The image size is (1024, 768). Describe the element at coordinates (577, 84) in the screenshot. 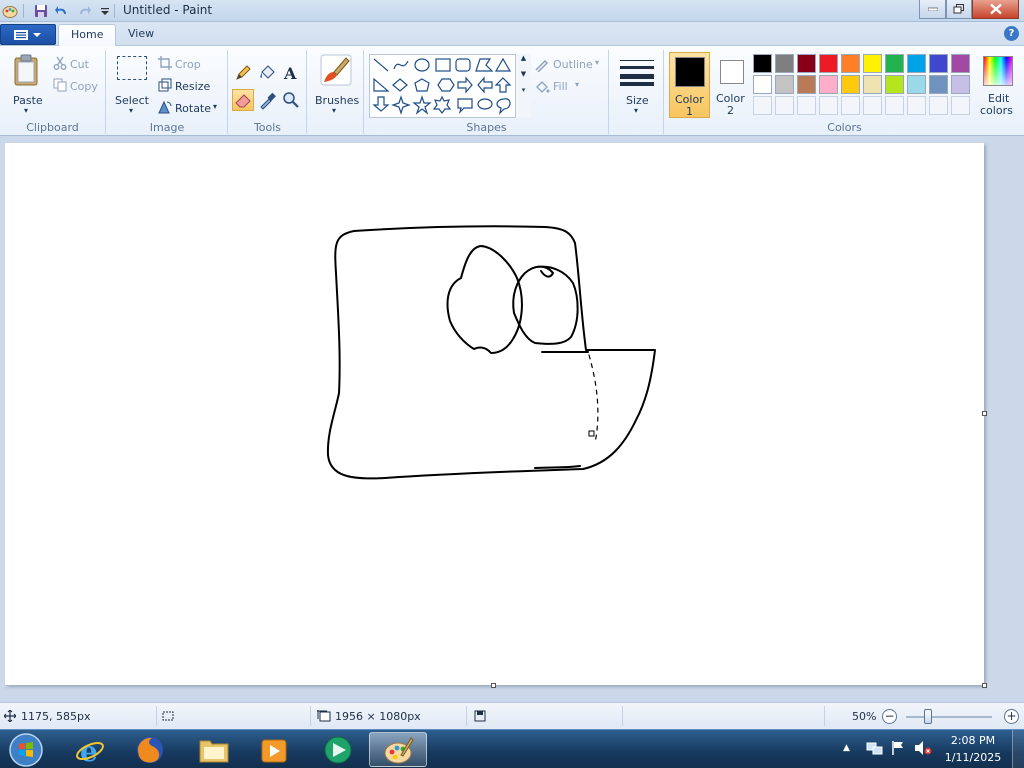

I see `fill-dropdown-icon: ▾` at that location.